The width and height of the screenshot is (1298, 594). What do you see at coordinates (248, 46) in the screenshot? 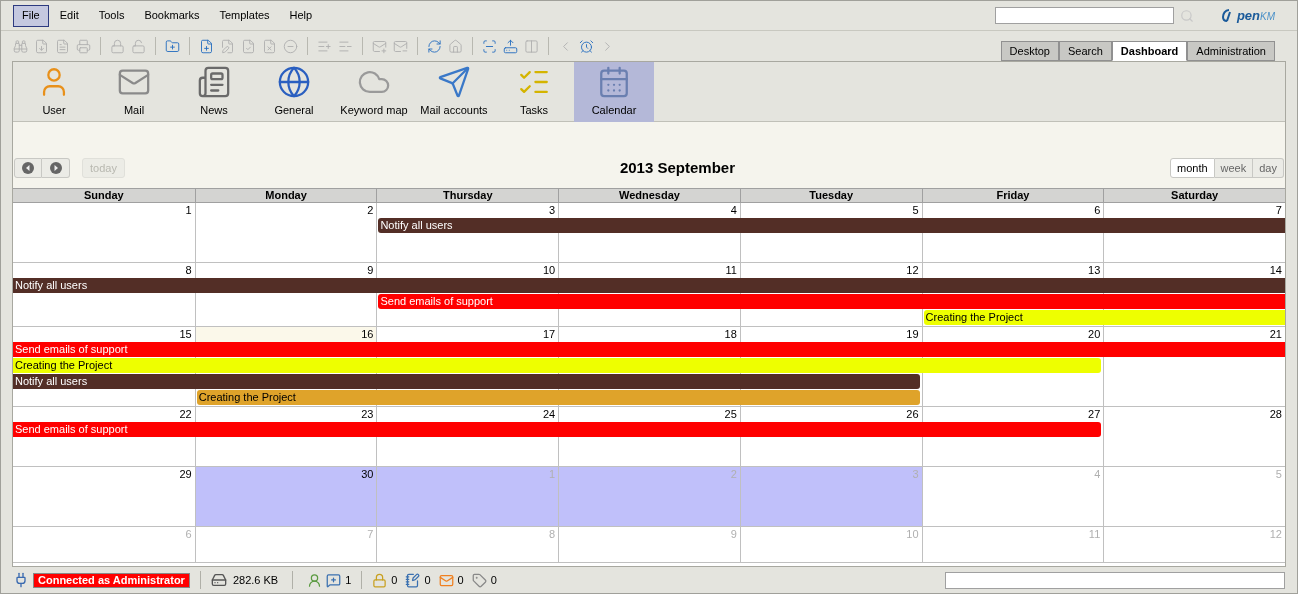
I see `document-check-icon` at bounding box center [248, 46].